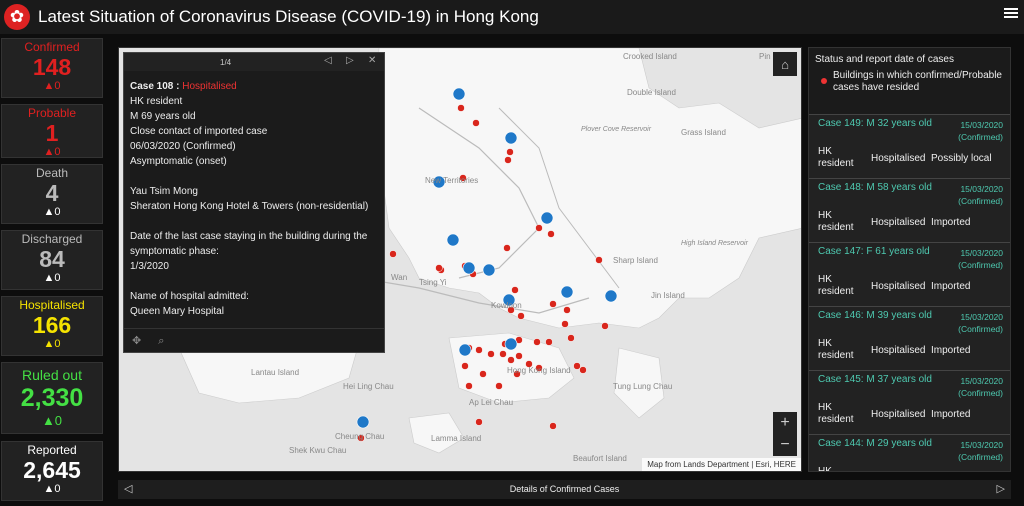  What do you see at coordinates (328, 60) in the screenshot?
I see `previous-feature-icon: ◁` at bounding box center [328, 60].